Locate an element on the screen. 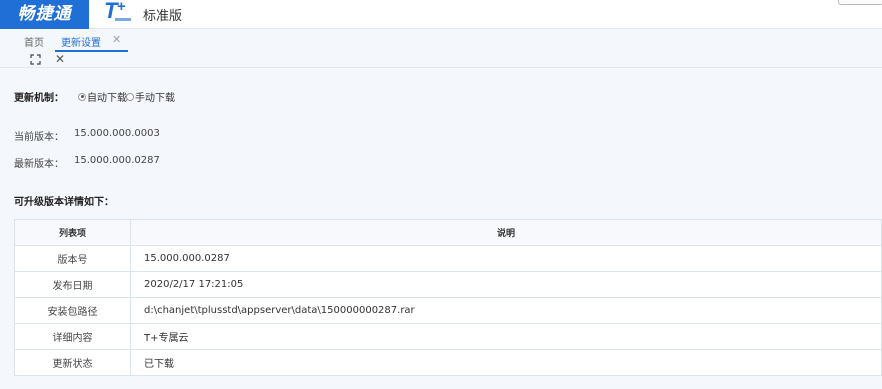 The width and height of the screenshot is (882, 389). brand-logo: 畅捷通 is located at coordinates (44, 14).